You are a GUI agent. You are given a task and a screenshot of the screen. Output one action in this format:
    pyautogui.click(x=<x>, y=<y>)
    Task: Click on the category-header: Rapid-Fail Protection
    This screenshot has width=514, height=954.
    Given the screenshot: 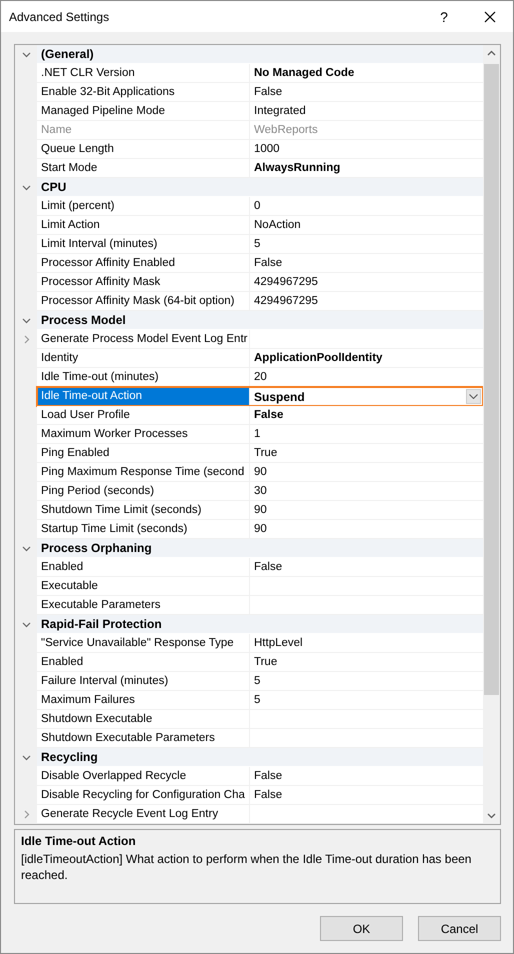 What is the action you would take?
    pyautogui.click(x=260, y=624)
    